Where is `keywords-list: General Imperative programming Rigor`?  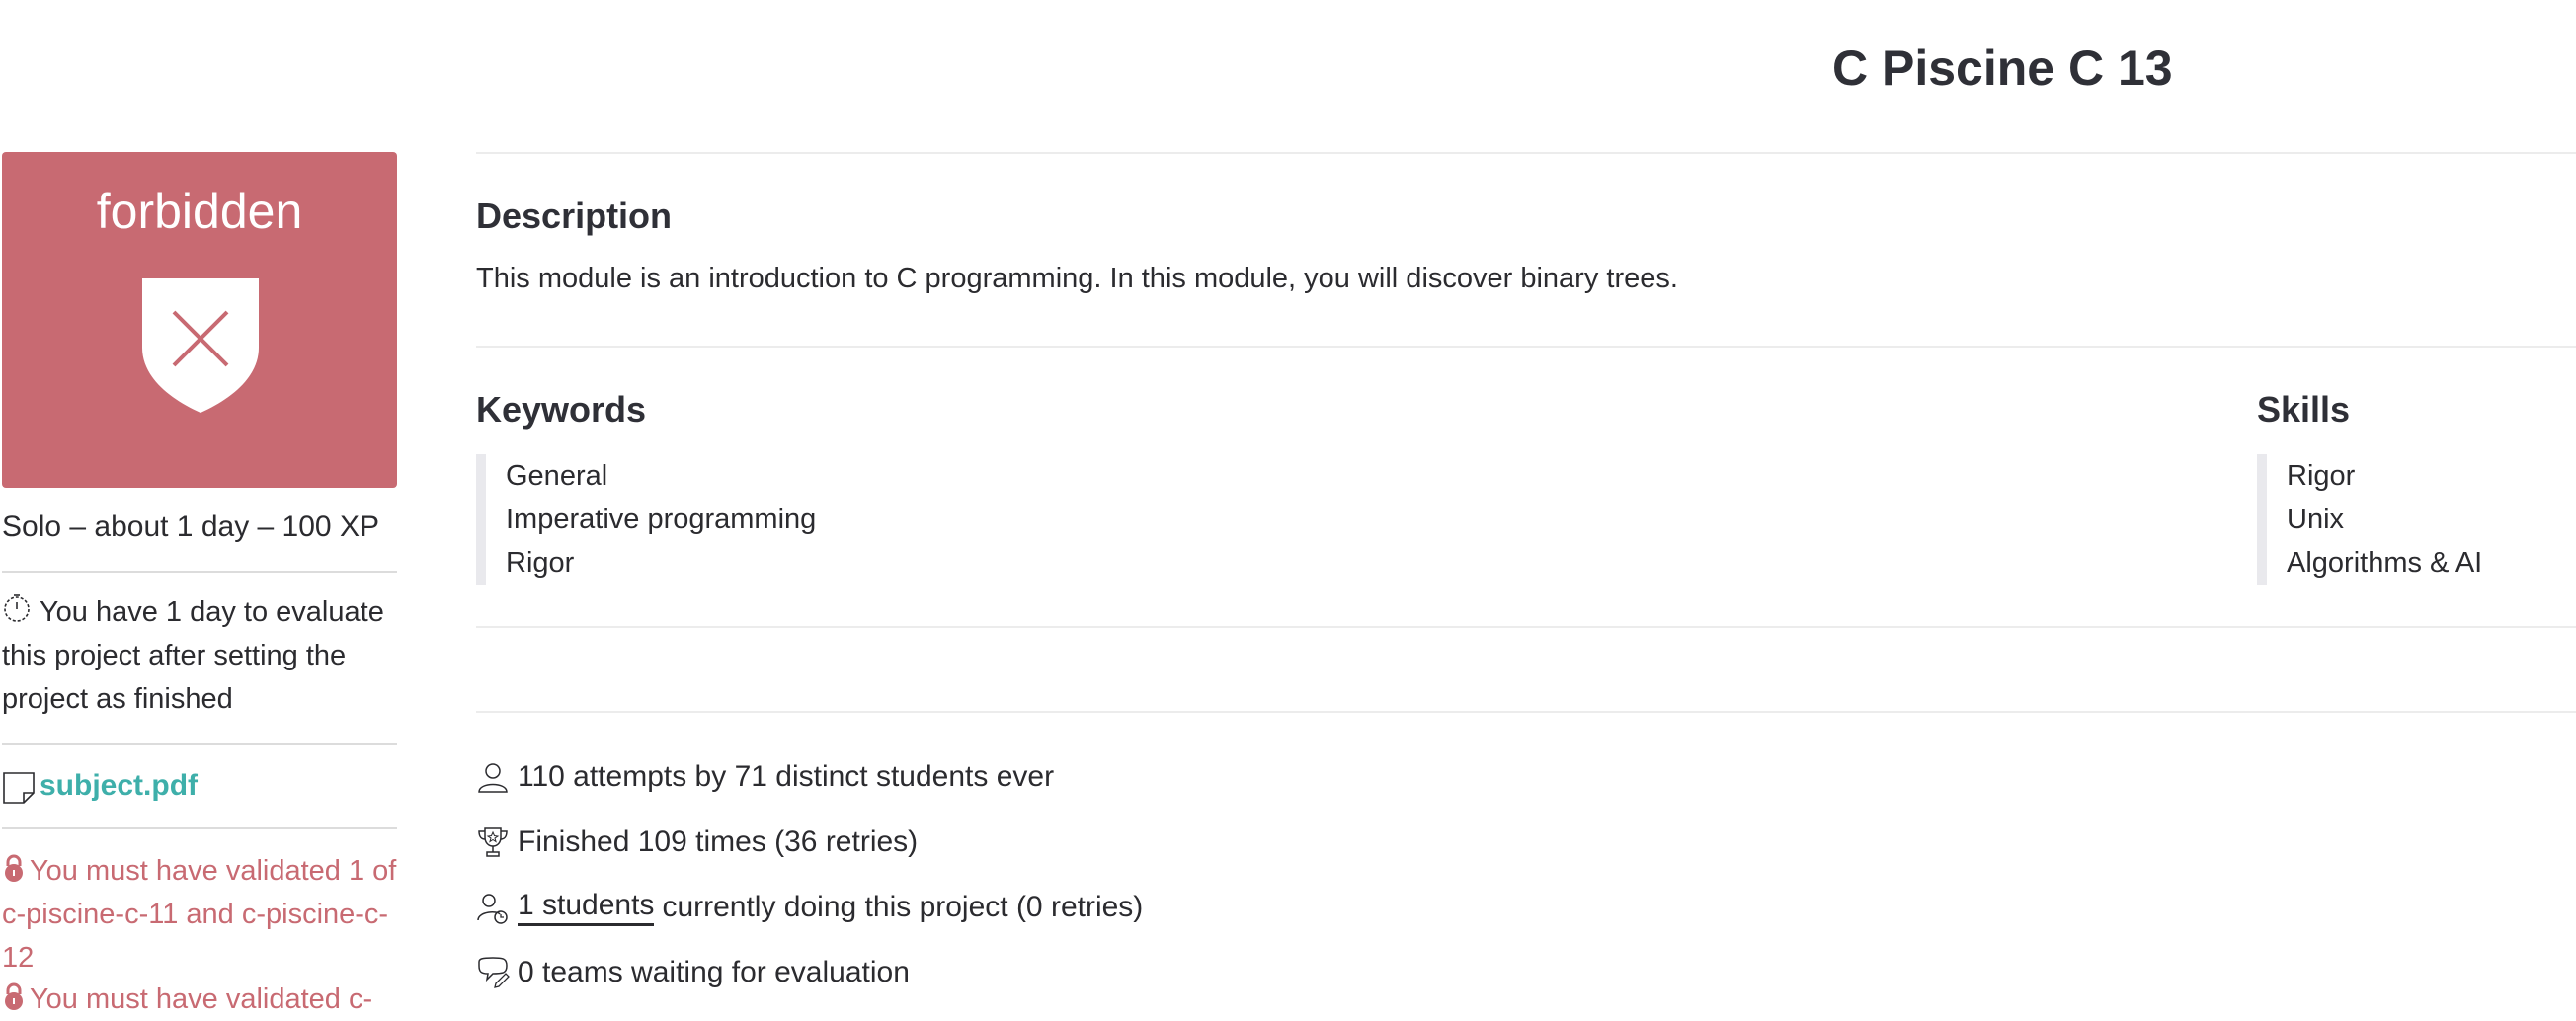
keywords-list: General Imperative programming Rigor is located at coordinates (646, 519).